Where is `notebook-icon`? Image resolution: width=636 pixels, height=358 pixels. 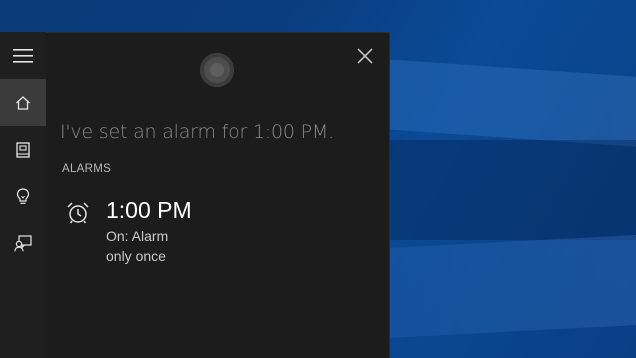 notebook-icon is located at coordinates (23, 149).